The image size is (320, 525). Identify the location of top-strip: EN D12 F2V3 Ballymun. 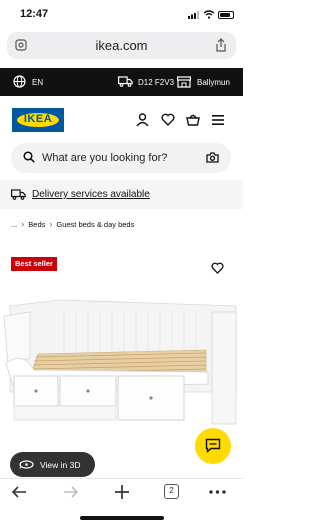
(121, 82).